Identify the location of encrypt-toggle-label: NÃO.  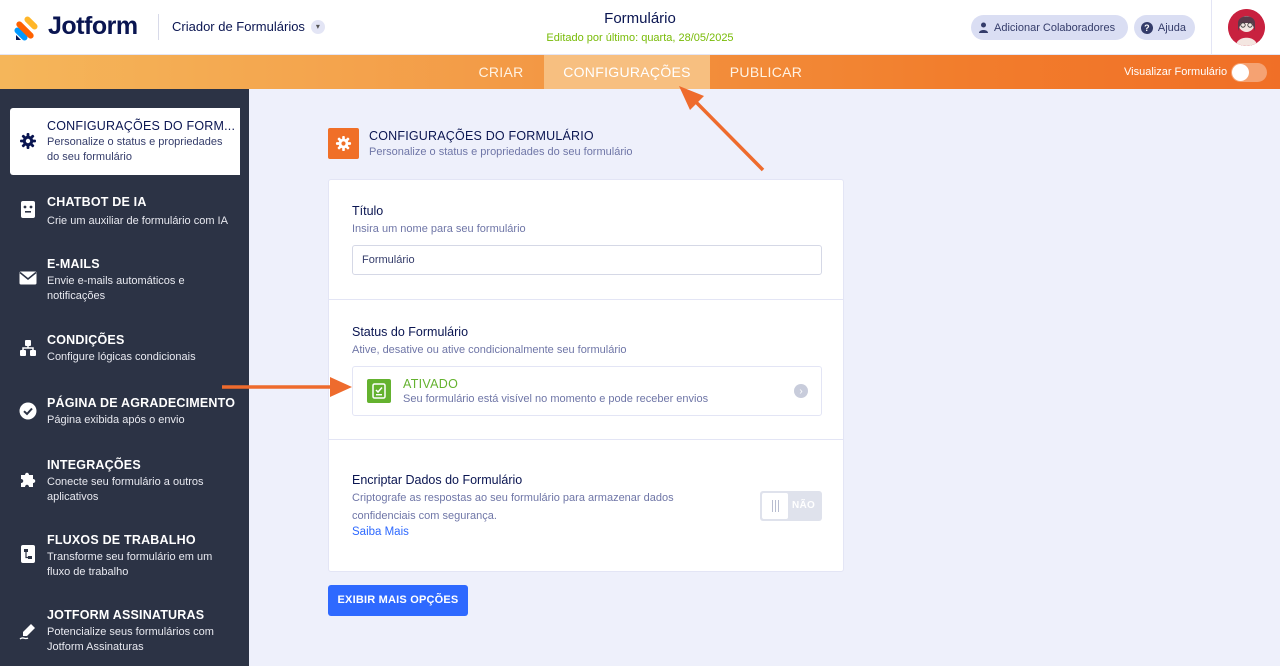
(804, 505).